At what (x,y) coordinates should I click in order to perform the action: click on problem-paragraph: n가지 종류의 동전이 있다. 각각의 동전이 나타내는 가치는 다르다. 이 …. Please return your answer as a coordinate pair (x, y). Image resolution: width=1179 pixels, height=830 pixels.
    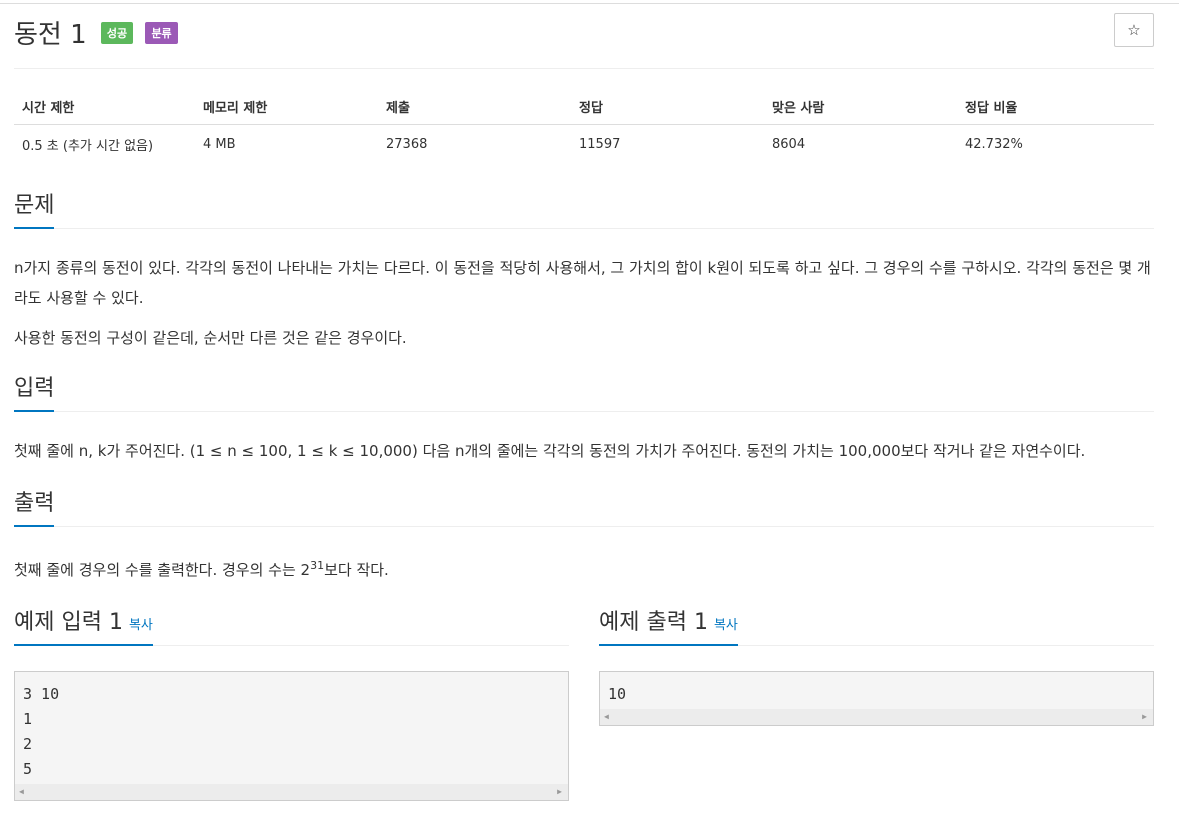
    Looking at the image, I should click on (582, 283).